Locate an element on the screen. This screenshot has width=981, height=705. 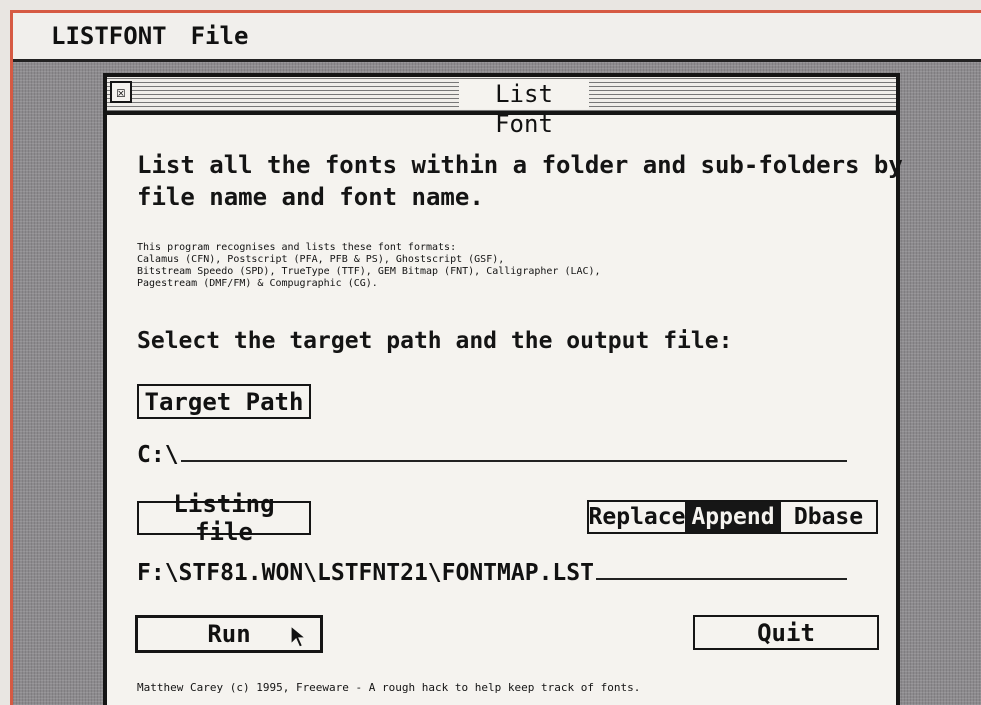
quit-button-label: Quit is located at coordinates (786, 632).